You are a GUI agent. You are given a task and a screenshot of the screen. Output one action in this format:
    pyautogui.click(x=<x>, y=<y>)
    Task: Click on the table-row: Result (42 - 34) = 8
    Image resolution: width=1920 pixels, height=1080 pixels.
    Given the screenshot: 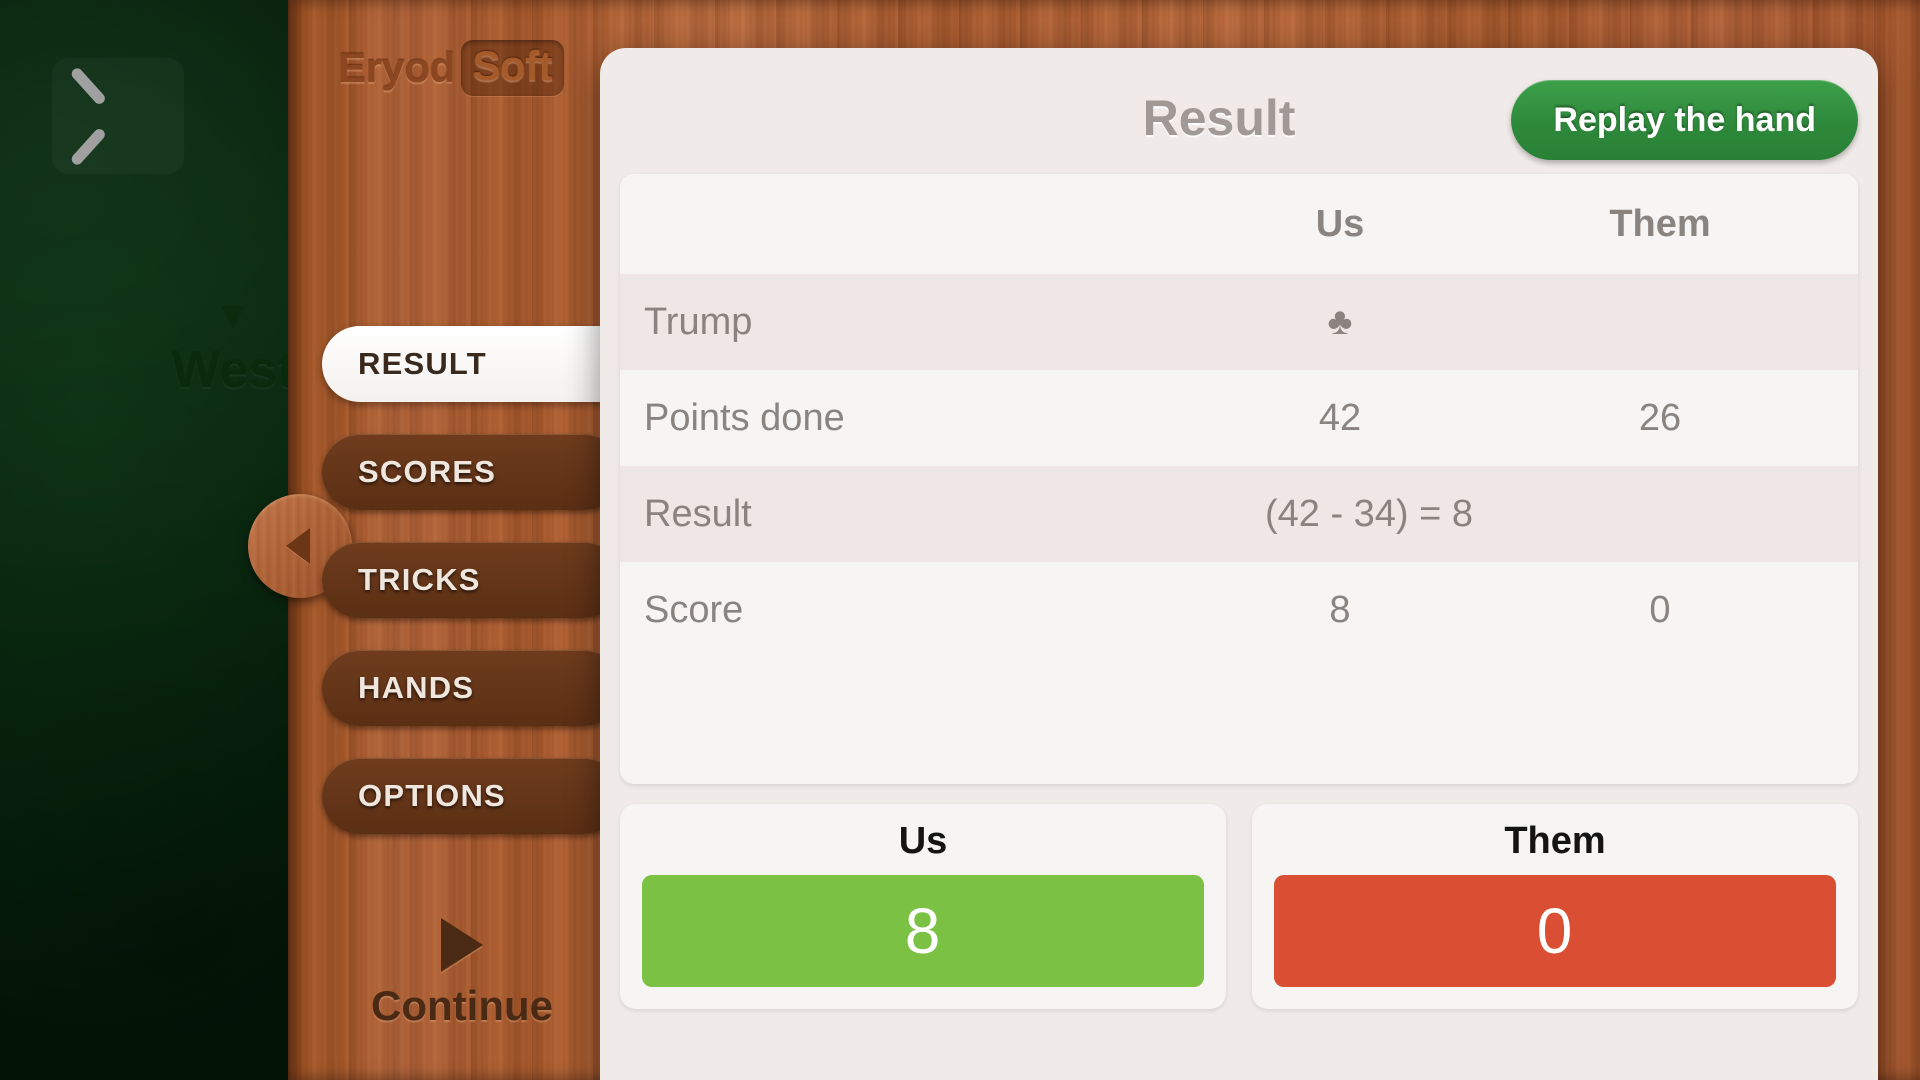 What is the action you would take?
    pyautogui.click(x=1239, y=514)
    